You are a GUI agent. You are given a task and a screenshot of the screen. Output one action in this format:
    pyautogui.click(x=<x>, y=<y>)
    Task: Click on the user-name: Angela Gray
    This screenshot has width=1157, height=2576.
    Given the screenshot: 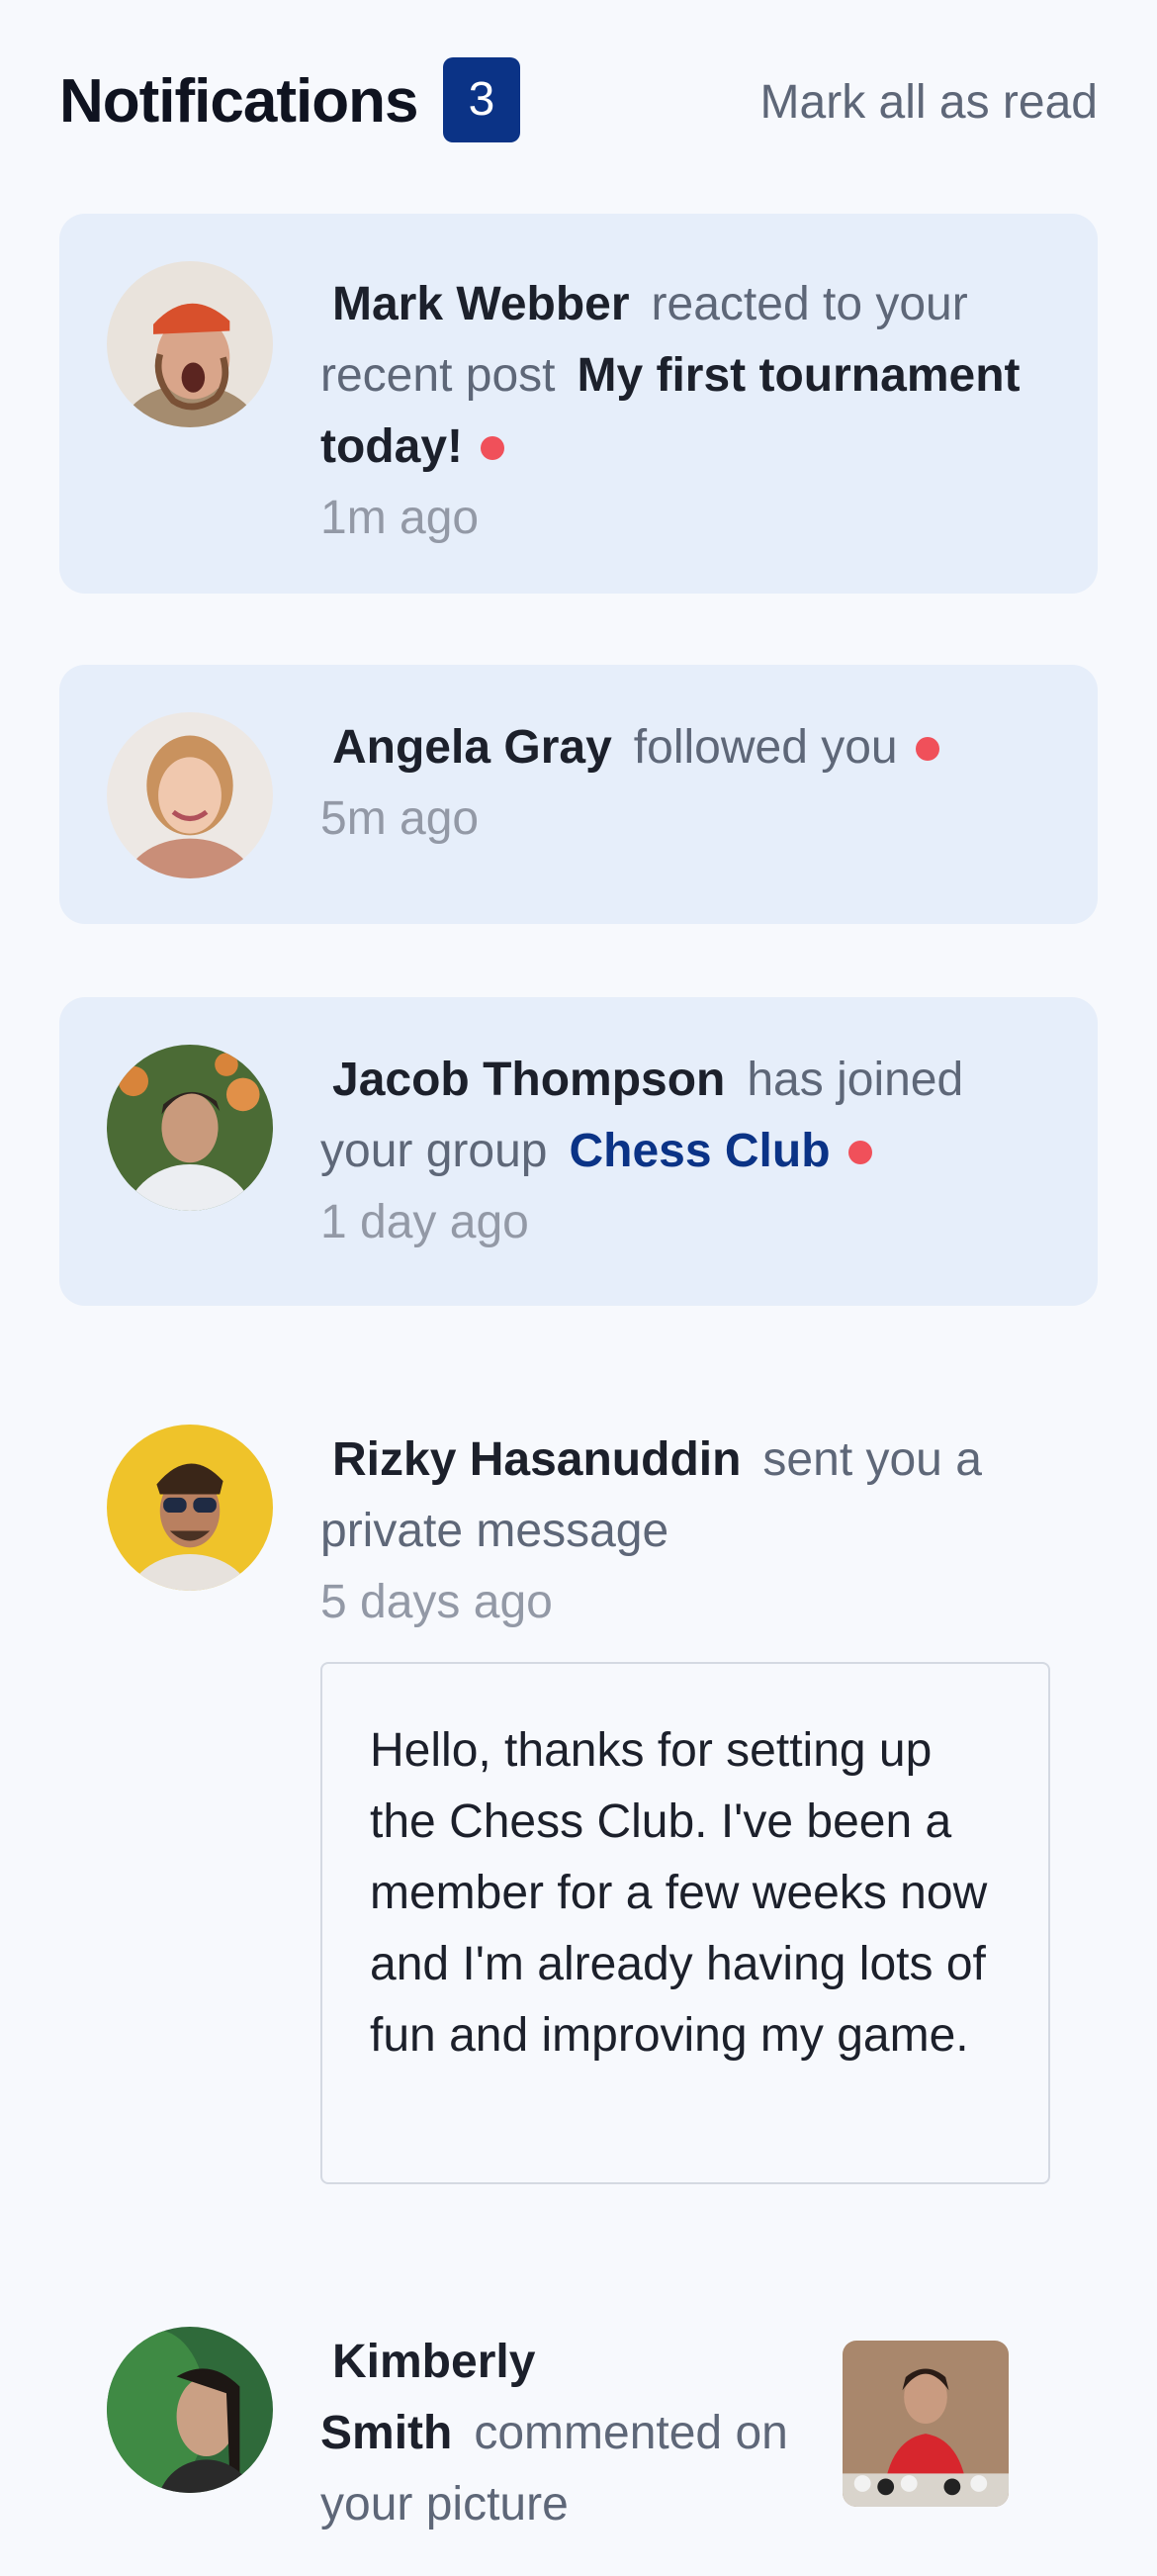 What is the action you would take?
    pyautogui.click(x=472, y=747)
    